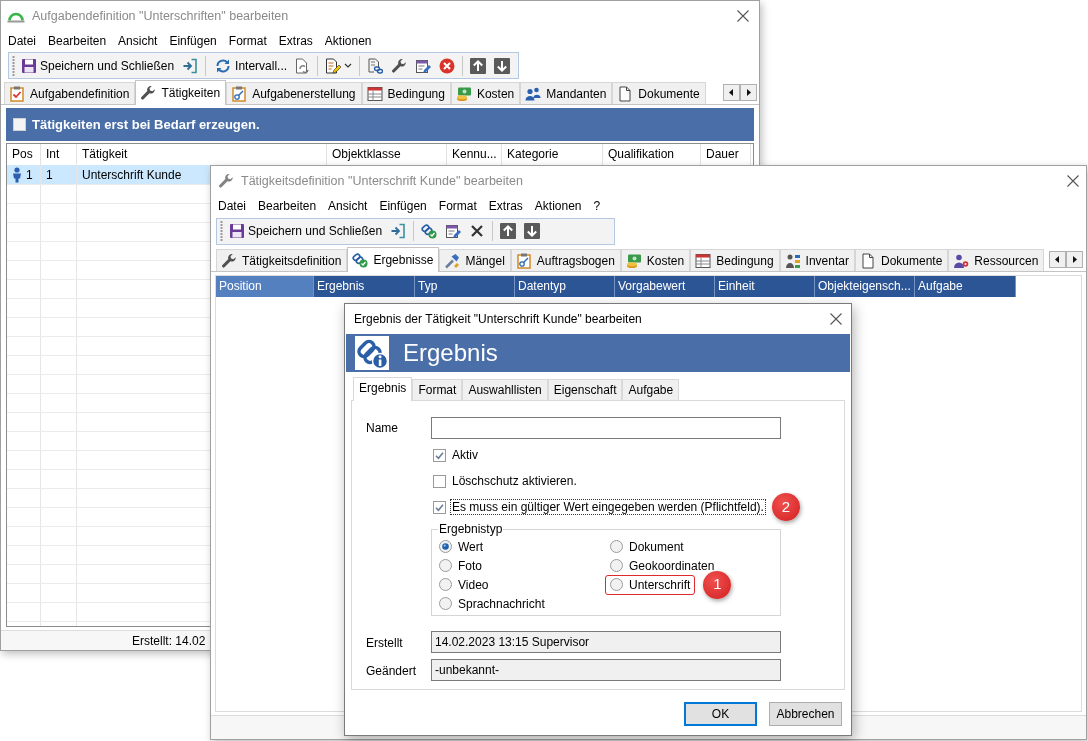 The width and height of the screenshot is (1088, 741). Describe the element at coordinates (597, 206) in the screenshot. I see `menu-item: ?` at that location.